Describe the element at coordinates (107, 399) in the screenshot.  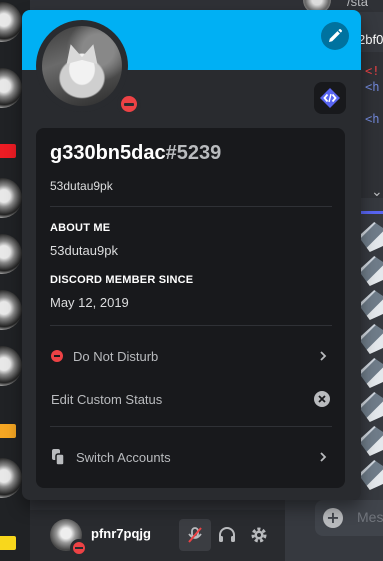
I see `edit-custom-status-label: Edit Custom Status` at that location.